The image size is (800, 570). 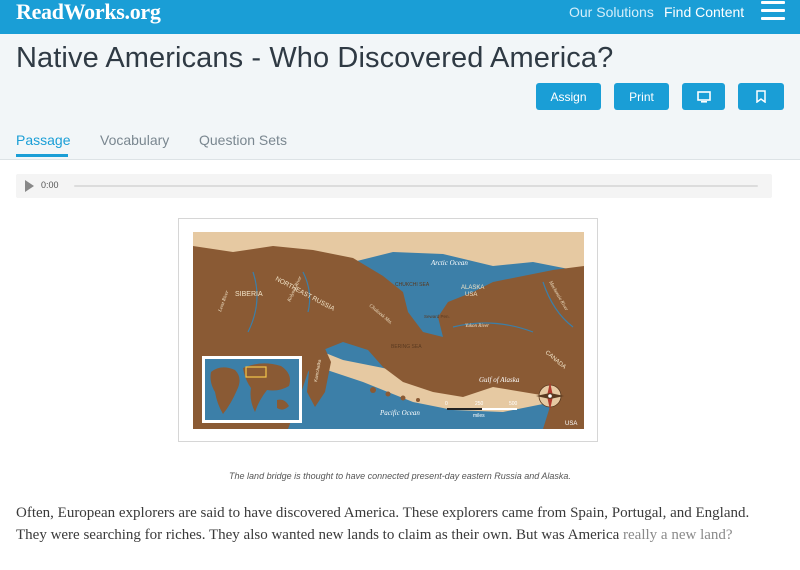 What do you see at coordinates (134, 140) in the screenshot?
I see `tab-vocabulary: Vocabulary` at bounding box center [134, 140].